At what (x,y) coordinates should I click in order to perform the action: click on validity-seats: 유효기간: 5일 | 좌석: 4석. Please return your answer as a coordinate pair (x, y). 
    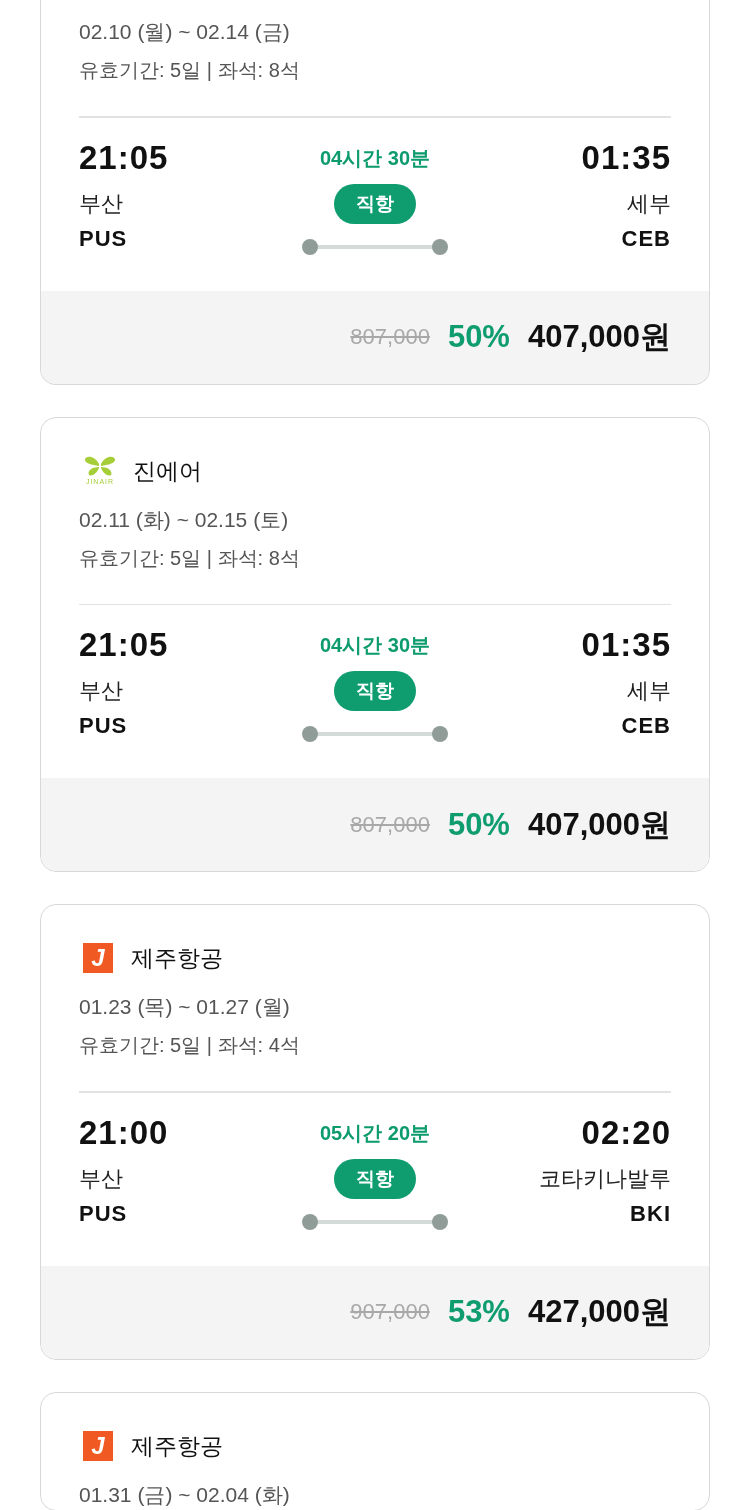
    Looking at the image, I should click on (375, 1045).